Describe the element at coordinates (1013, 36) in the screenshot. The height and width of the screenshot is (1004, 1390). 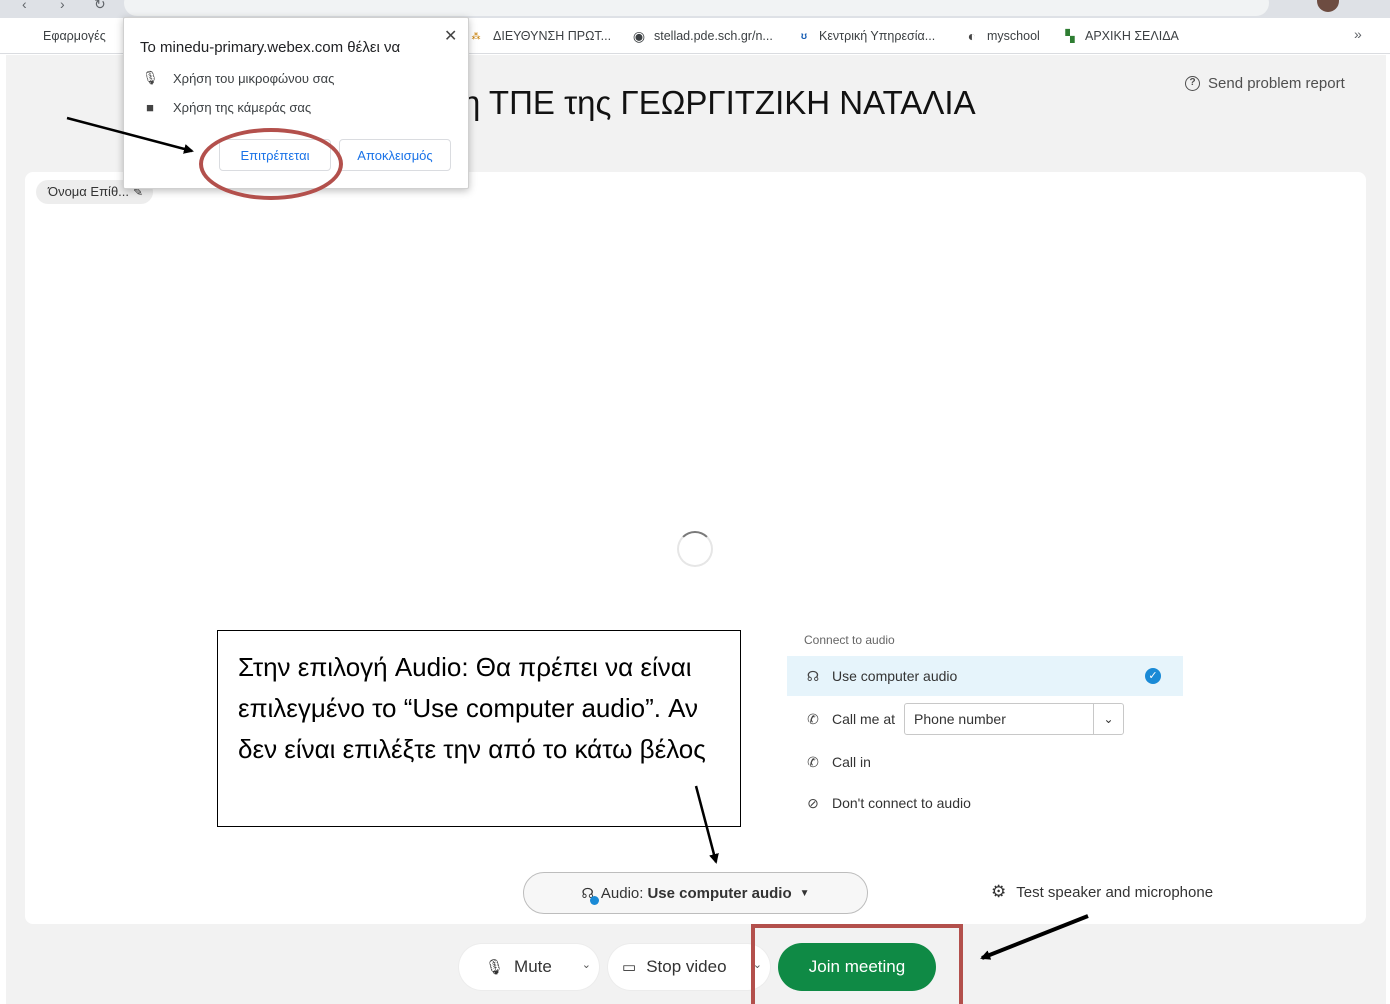
I see `bookmark-label: myschool` at that location.